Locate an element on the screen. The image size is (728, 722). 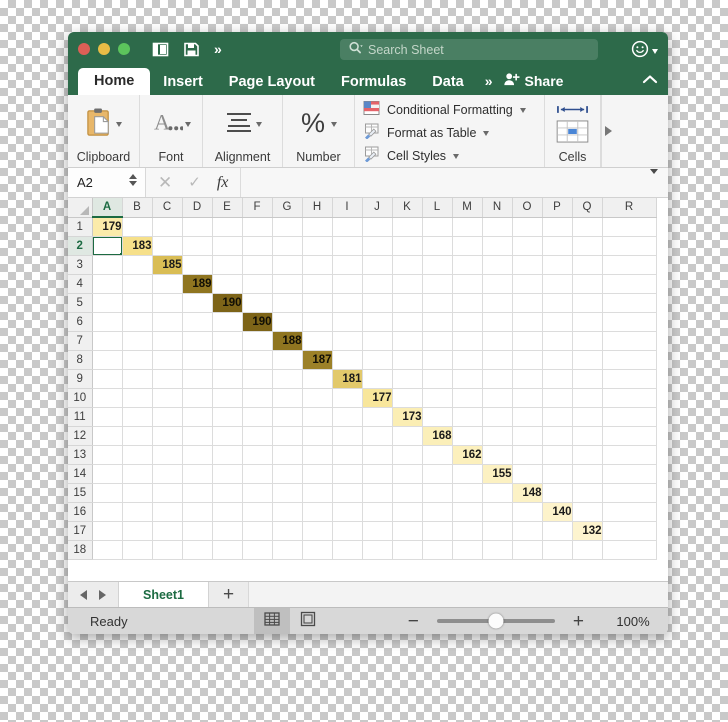
cell-K5 is located at coordinates (407, 303).